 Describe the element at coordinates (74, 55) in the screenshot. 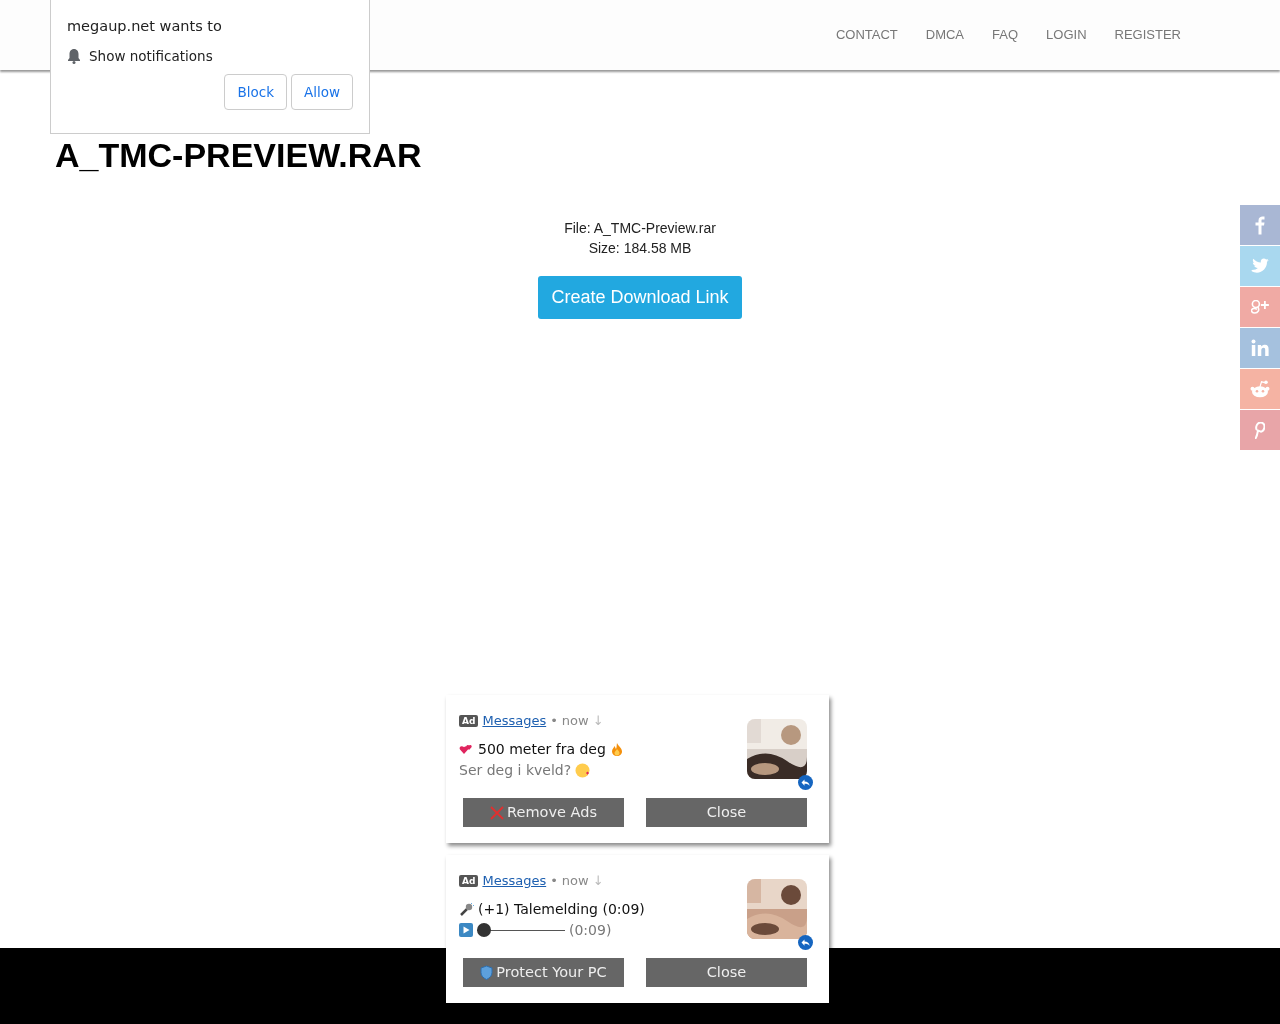

I see `bell-icon` at that location.